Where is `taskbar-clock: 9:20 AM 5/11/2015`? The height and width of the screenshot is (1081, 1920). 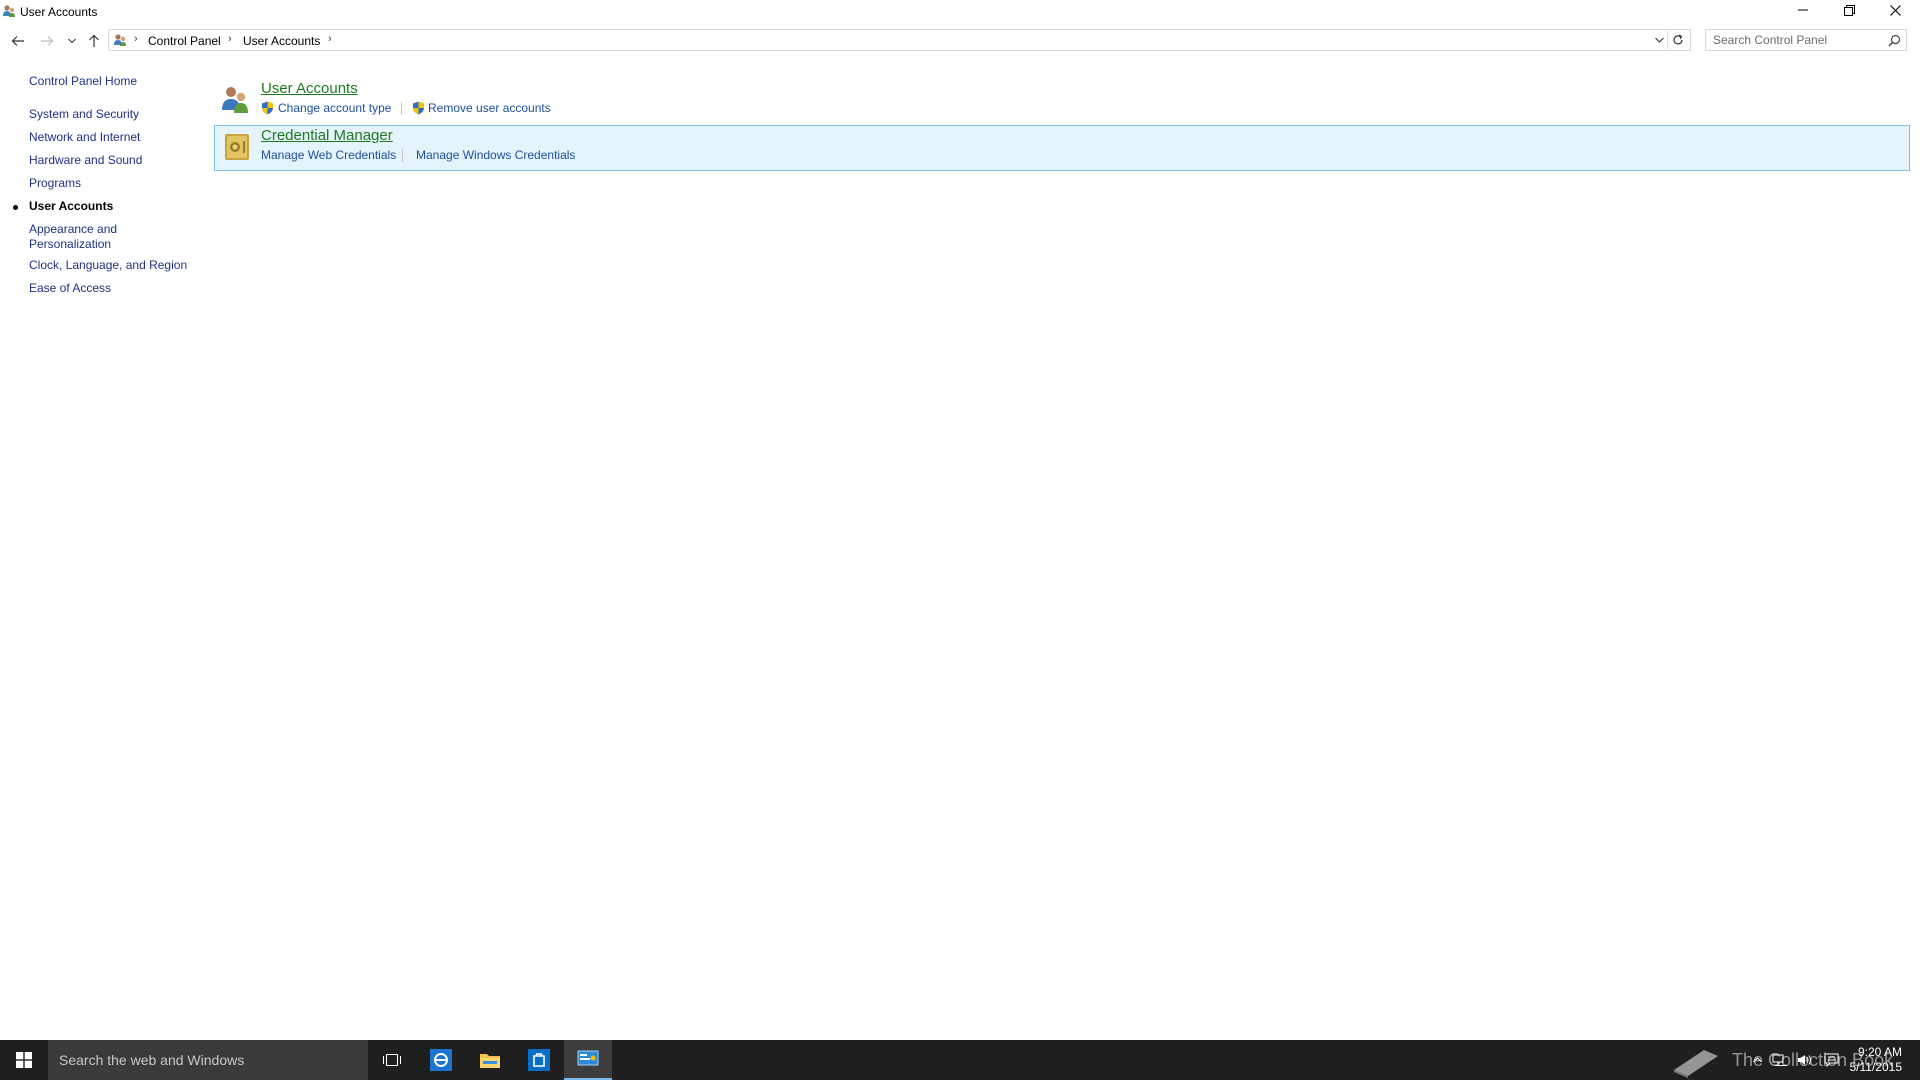
taskbar-clock: 9:20 AM 5/11/2015 is located at coordinates (1876, 1060).